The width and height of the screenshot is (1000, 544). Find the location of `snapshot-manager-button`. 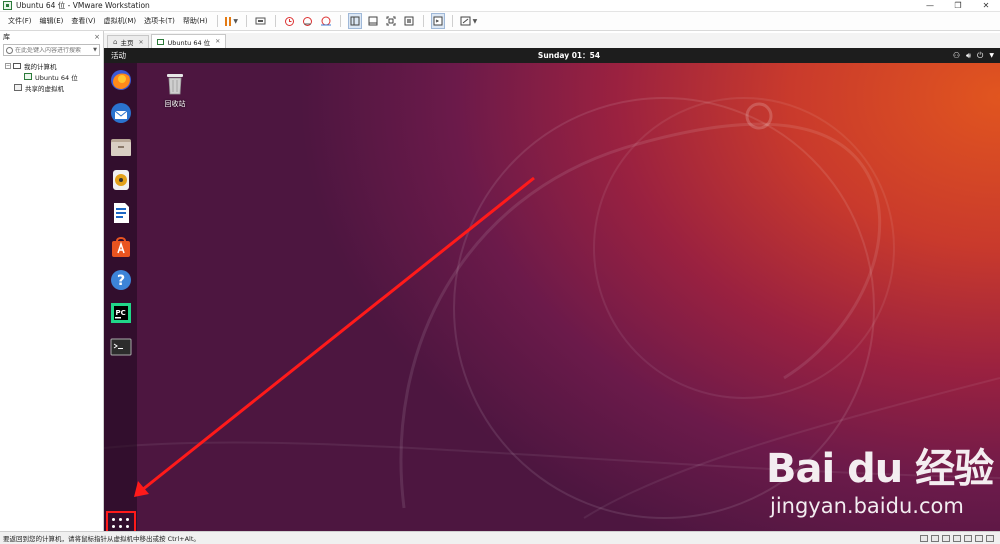

snapshot-manager-button is located at coordinates (326, 21).